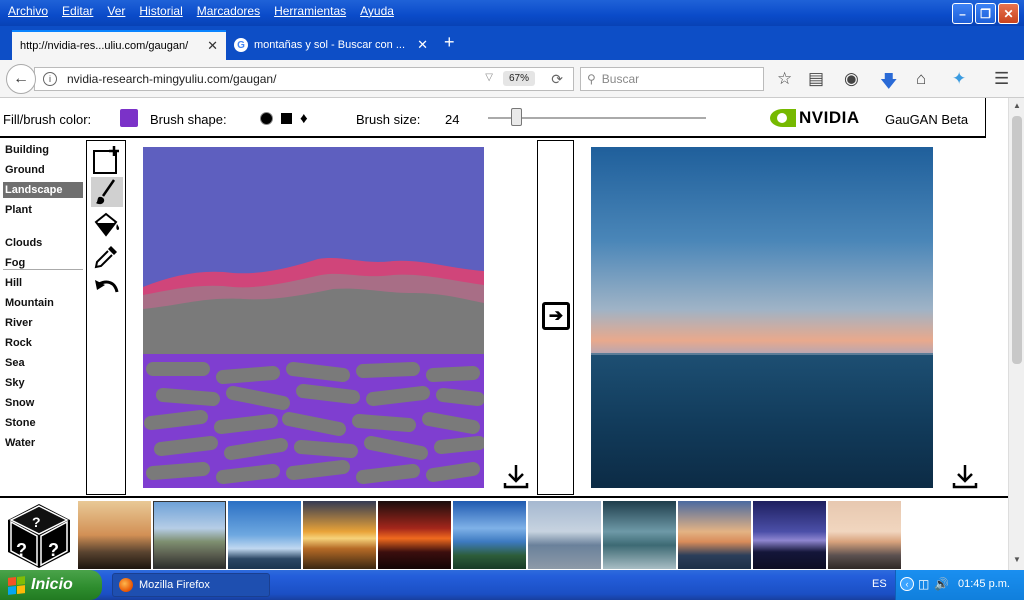  What do you see at coordinates (43, 190) in the screenshot?
I see `label-landscape: Landscape` at bounding box center [43, 190].